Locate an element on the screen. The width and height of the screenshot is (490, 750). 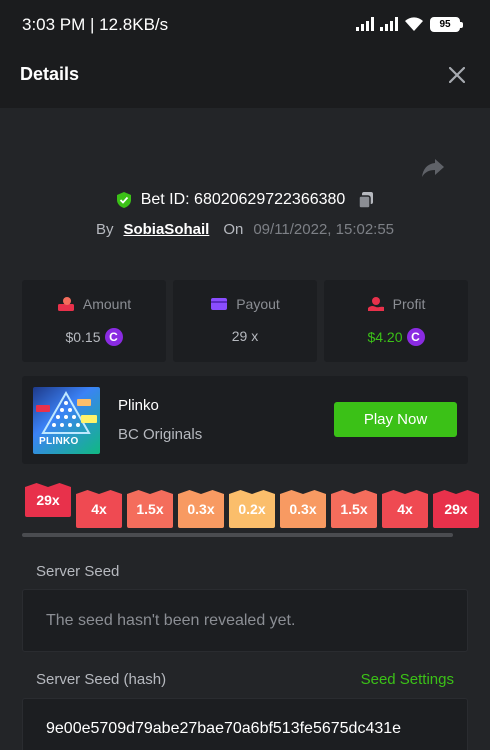
amount-label: Amount is located at coordinates (107, 304).